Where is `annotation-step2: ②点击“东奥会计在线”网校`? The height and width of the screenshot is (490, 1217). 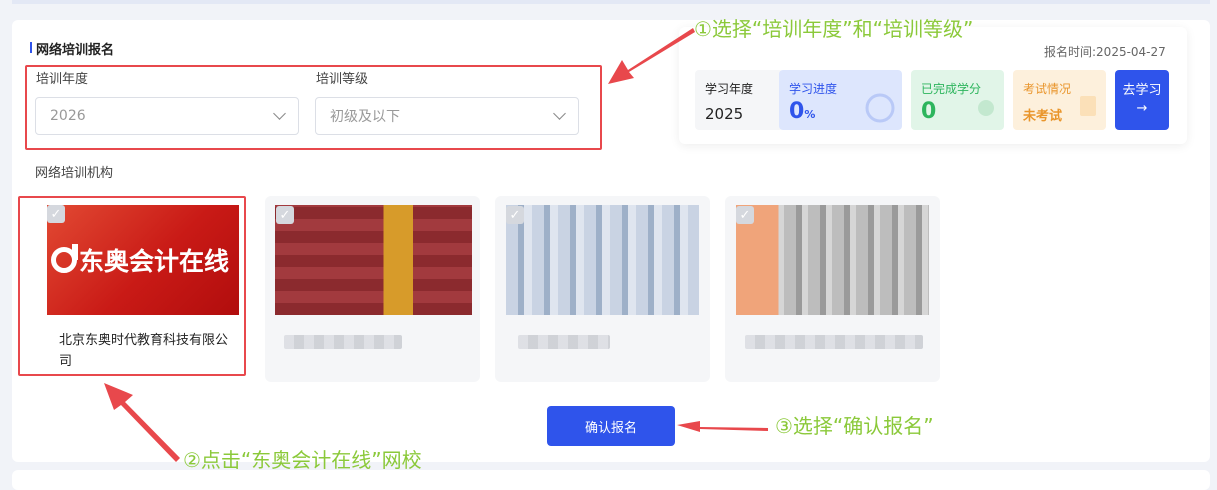 annotation-step2: ②点击“东奥会计在线”网校 is located at coordinates (302, 460).